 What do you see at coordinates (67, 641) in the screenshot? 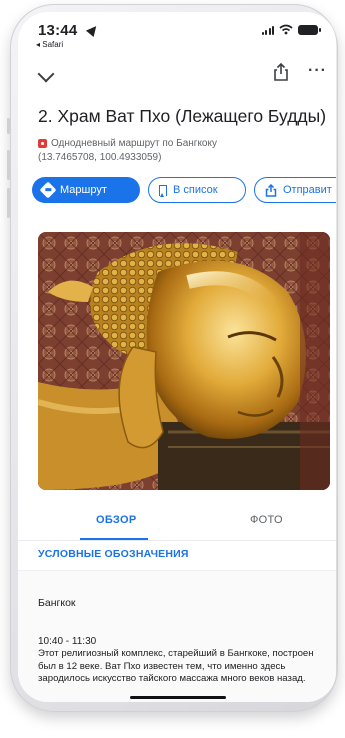
I see `time-range: 10:40 - 11:30` at bounding box center [67, 641].